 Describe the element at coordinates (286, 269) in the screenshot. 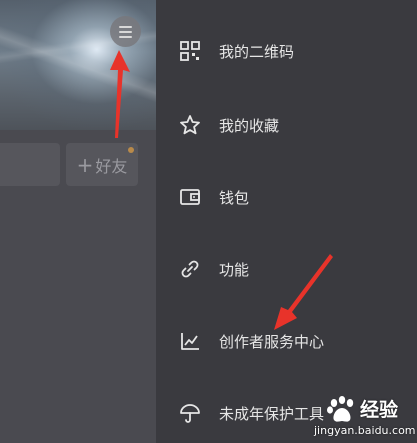

I see `menu-item-features: 功能` at that location.